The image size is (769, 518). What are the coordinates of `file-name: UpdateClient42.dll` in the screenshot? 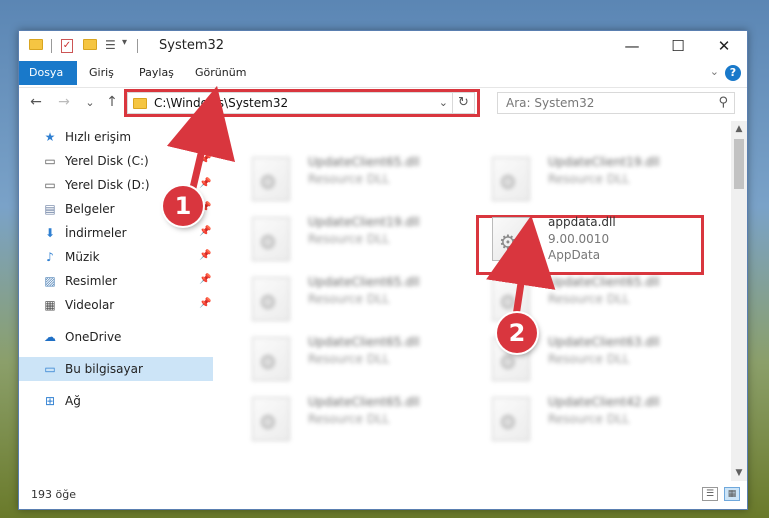 It's located at (604, 402).